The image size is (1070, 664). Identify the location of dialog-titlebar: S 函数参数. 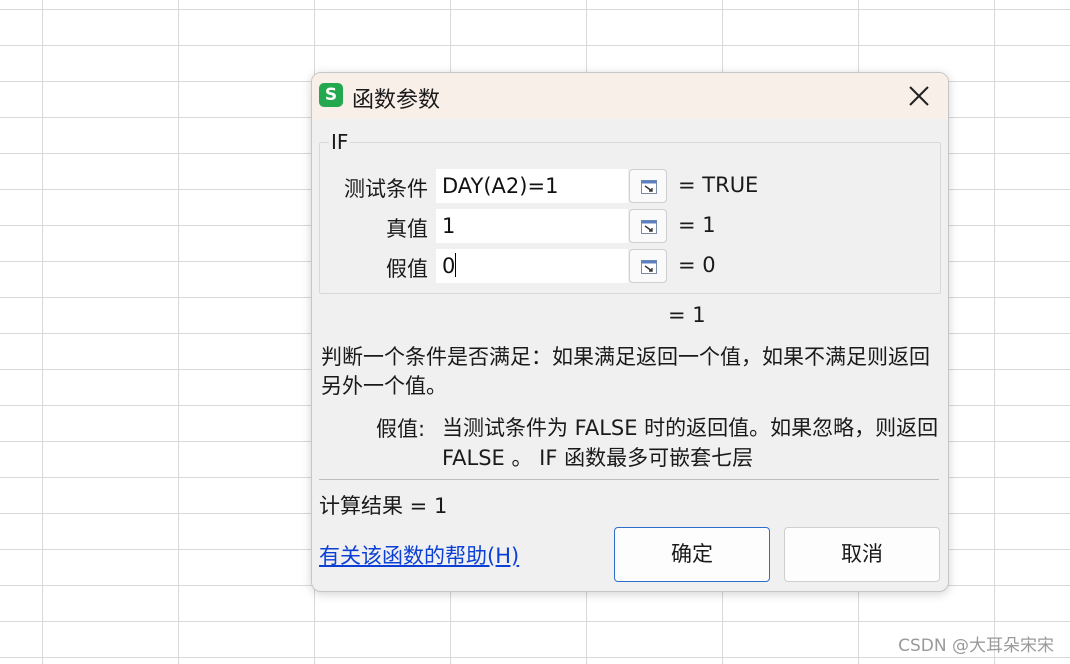
(630, 96).